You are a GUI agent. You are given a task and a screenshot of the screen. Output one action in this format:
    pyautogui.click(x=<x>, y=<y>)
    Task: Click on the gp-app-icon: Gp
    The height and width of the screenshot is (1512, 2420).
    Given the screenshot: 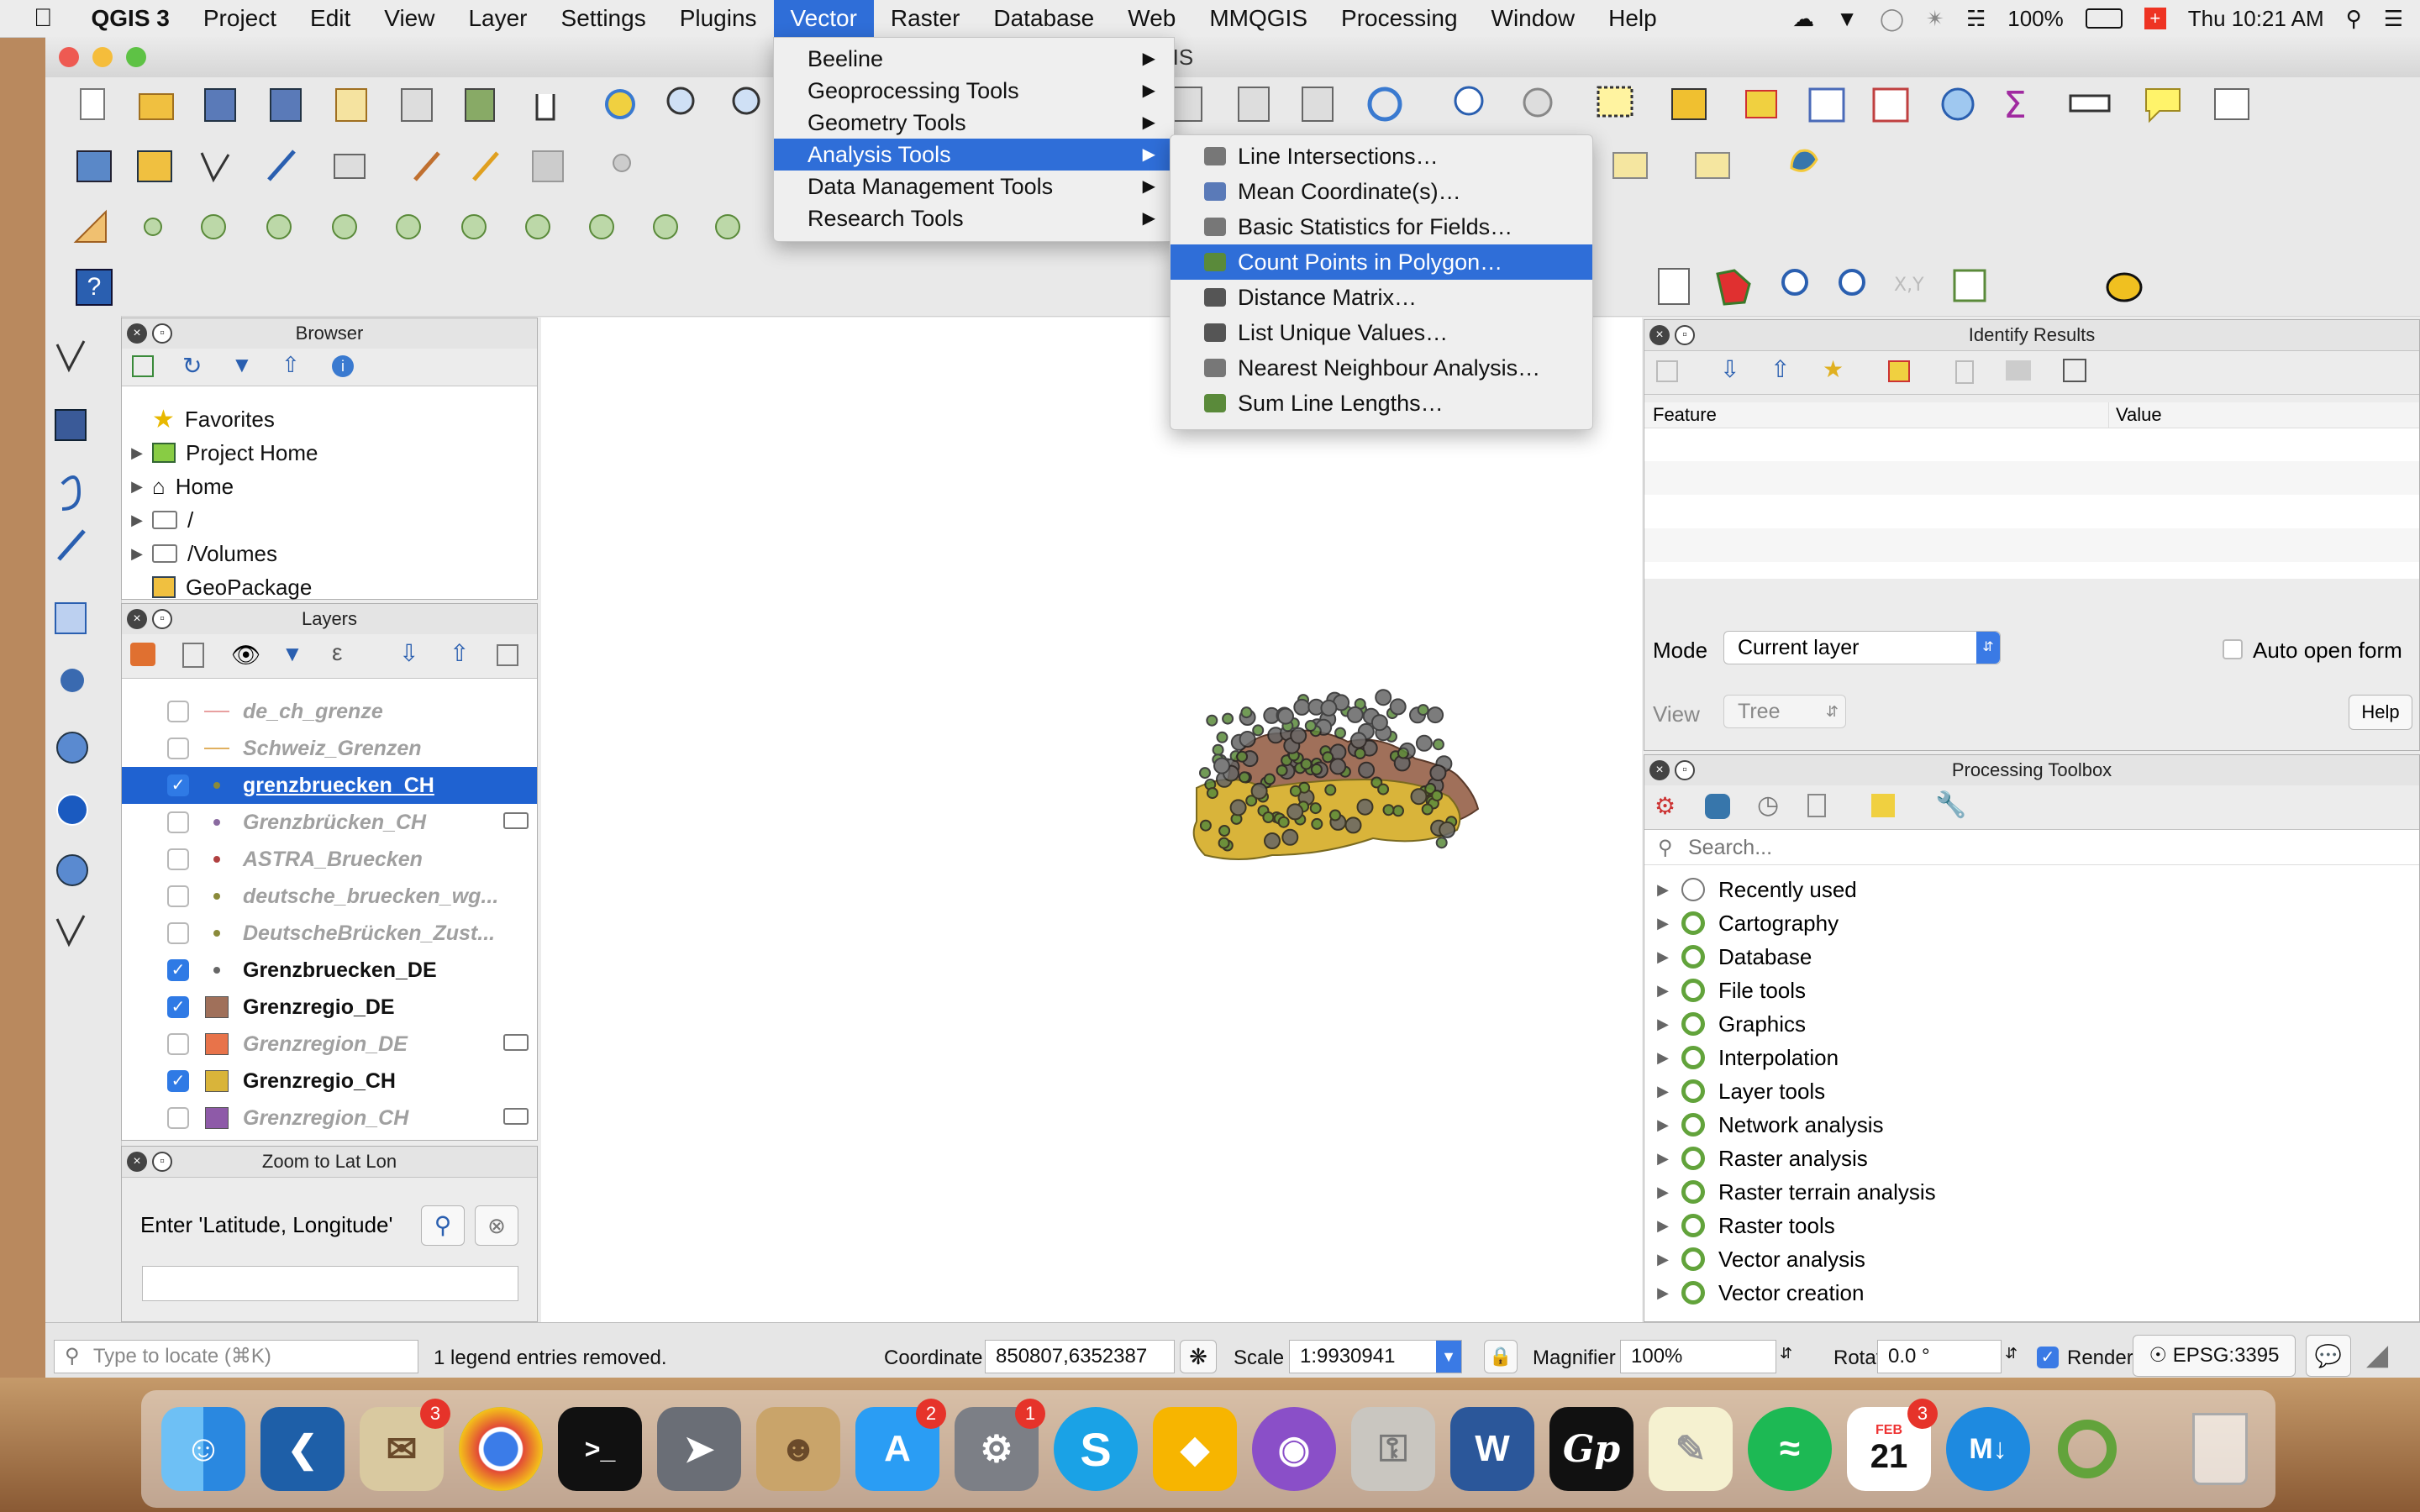 What is the action you would take?
    pyautogui.click(x=1591, y=1449)
    